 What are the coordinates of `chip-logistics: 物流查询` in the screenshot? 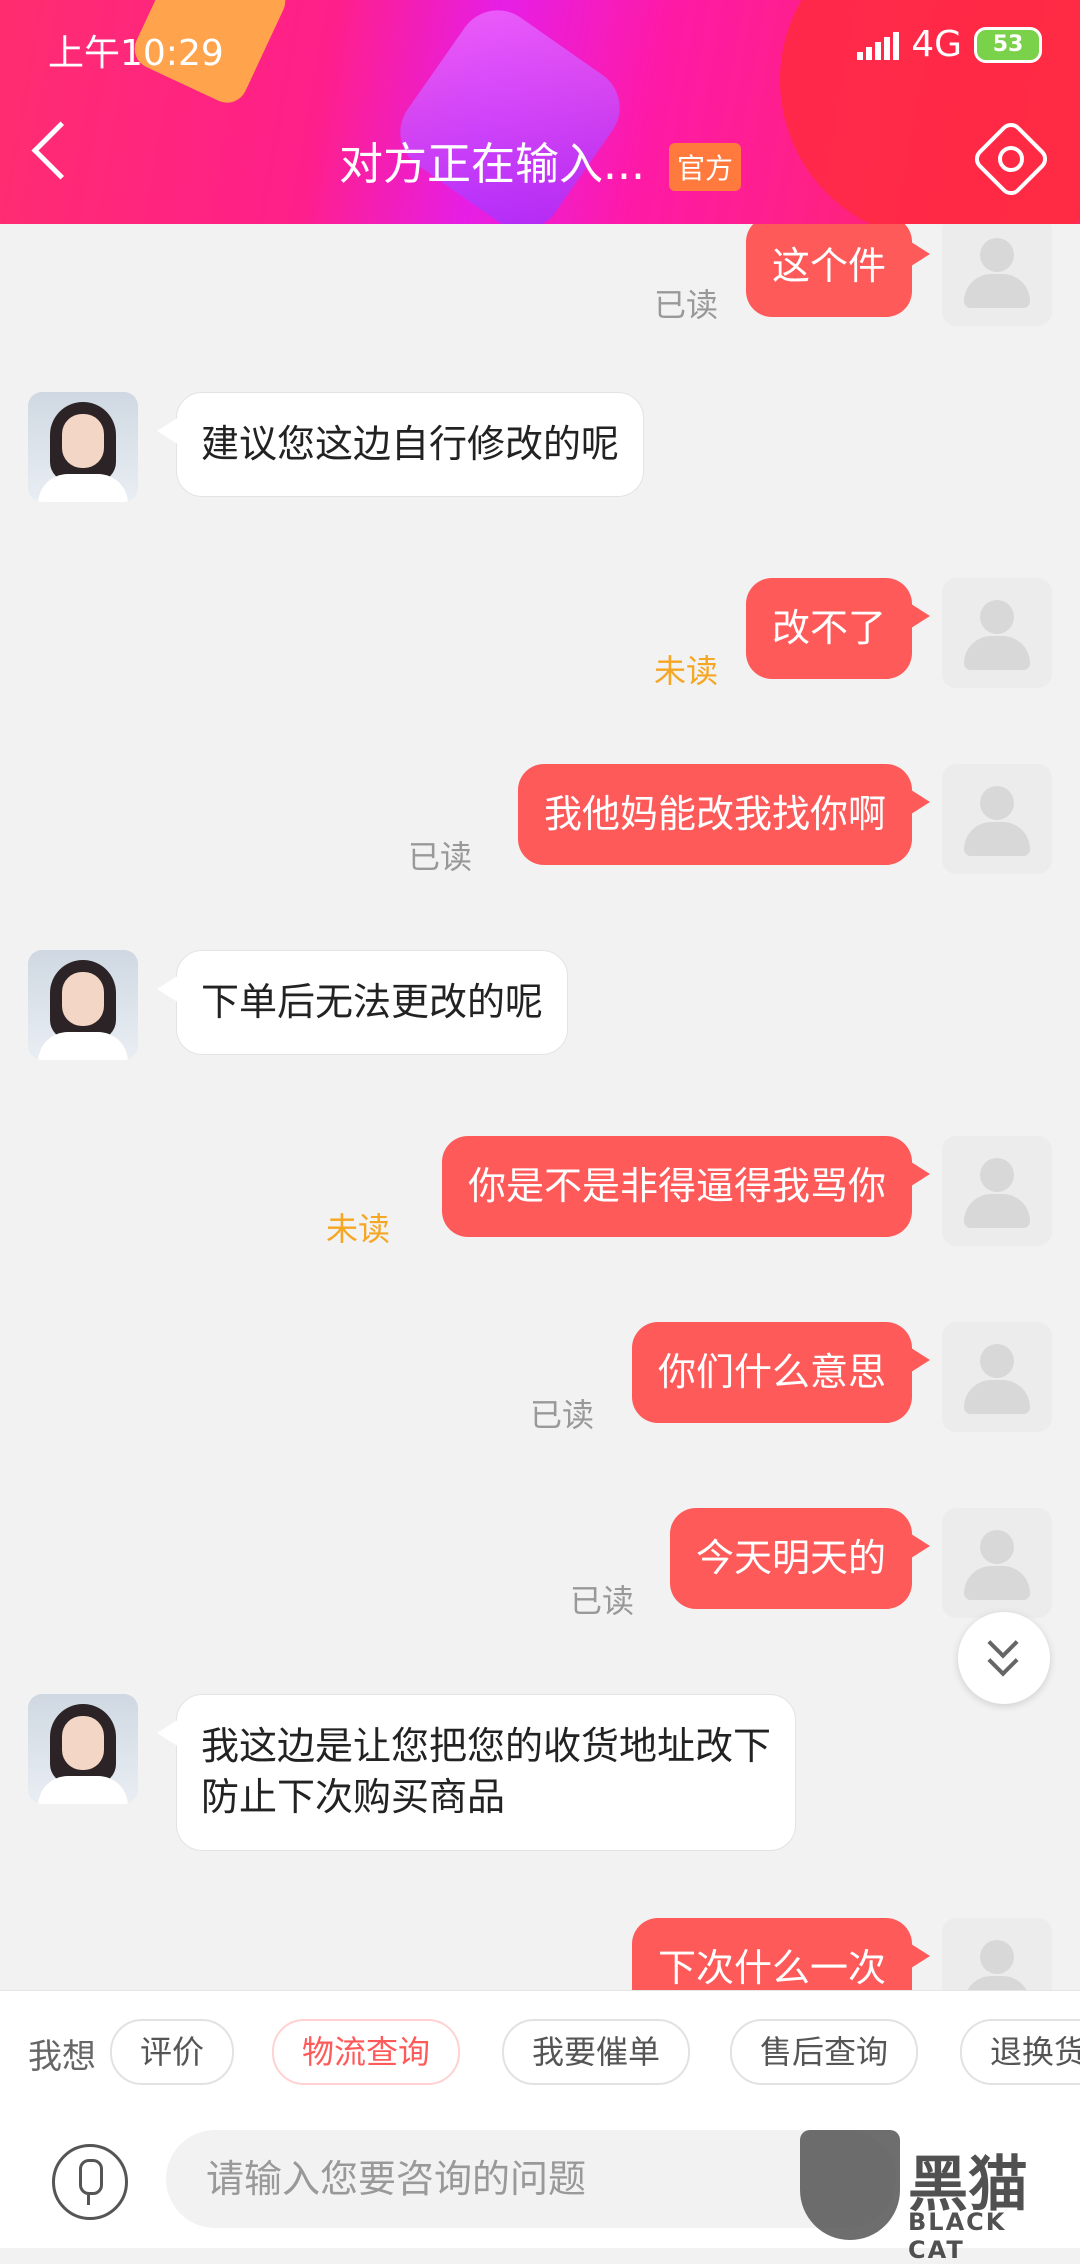 It's located at (366, 2052).